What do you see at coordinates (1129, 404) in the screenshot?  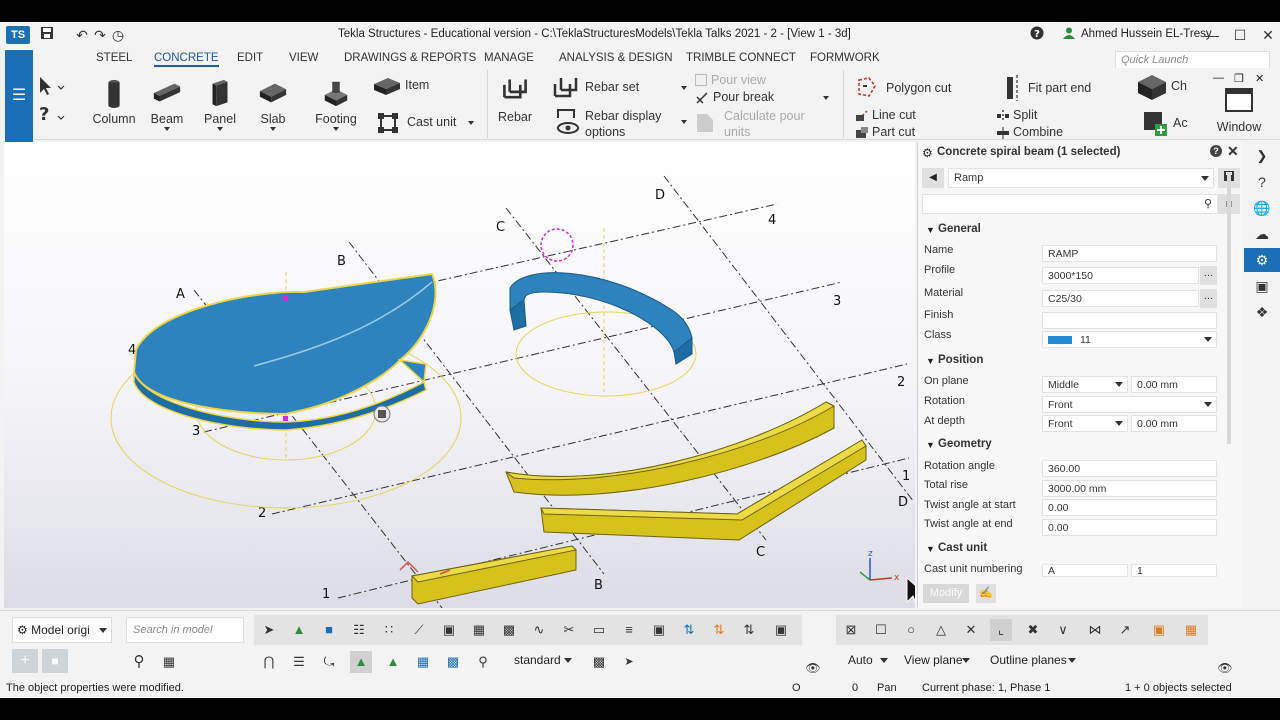 I see `rotation-select: Front` at bounding box center [1129, 404].